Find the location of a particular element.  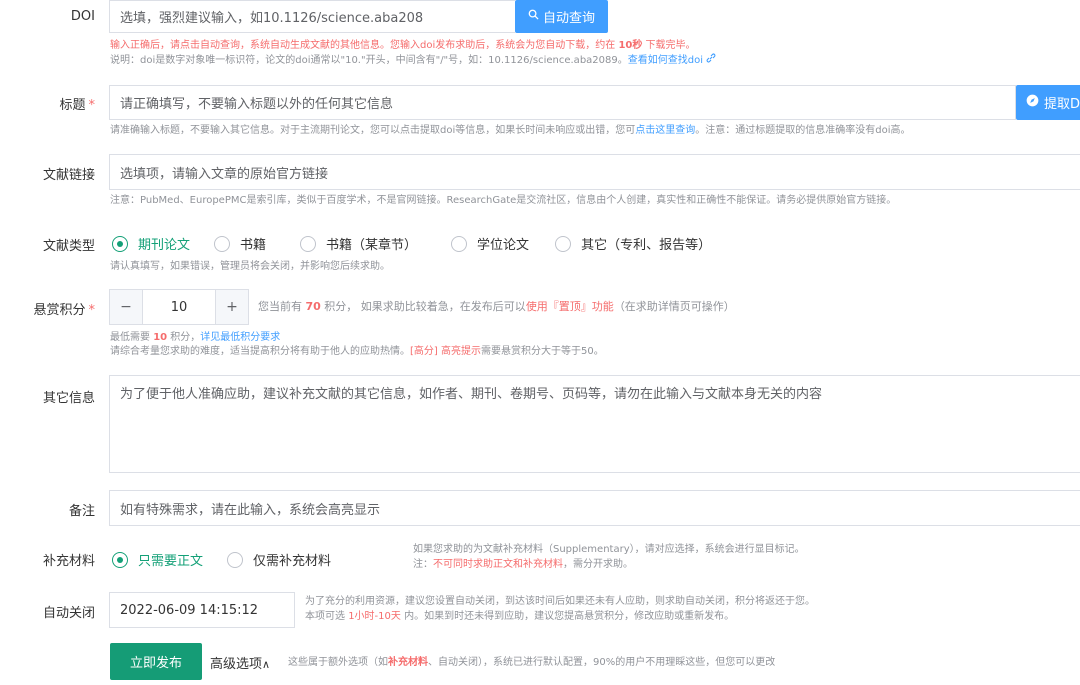

auto-lookup-button: 自动查询 is located at coordinates (561, 16).